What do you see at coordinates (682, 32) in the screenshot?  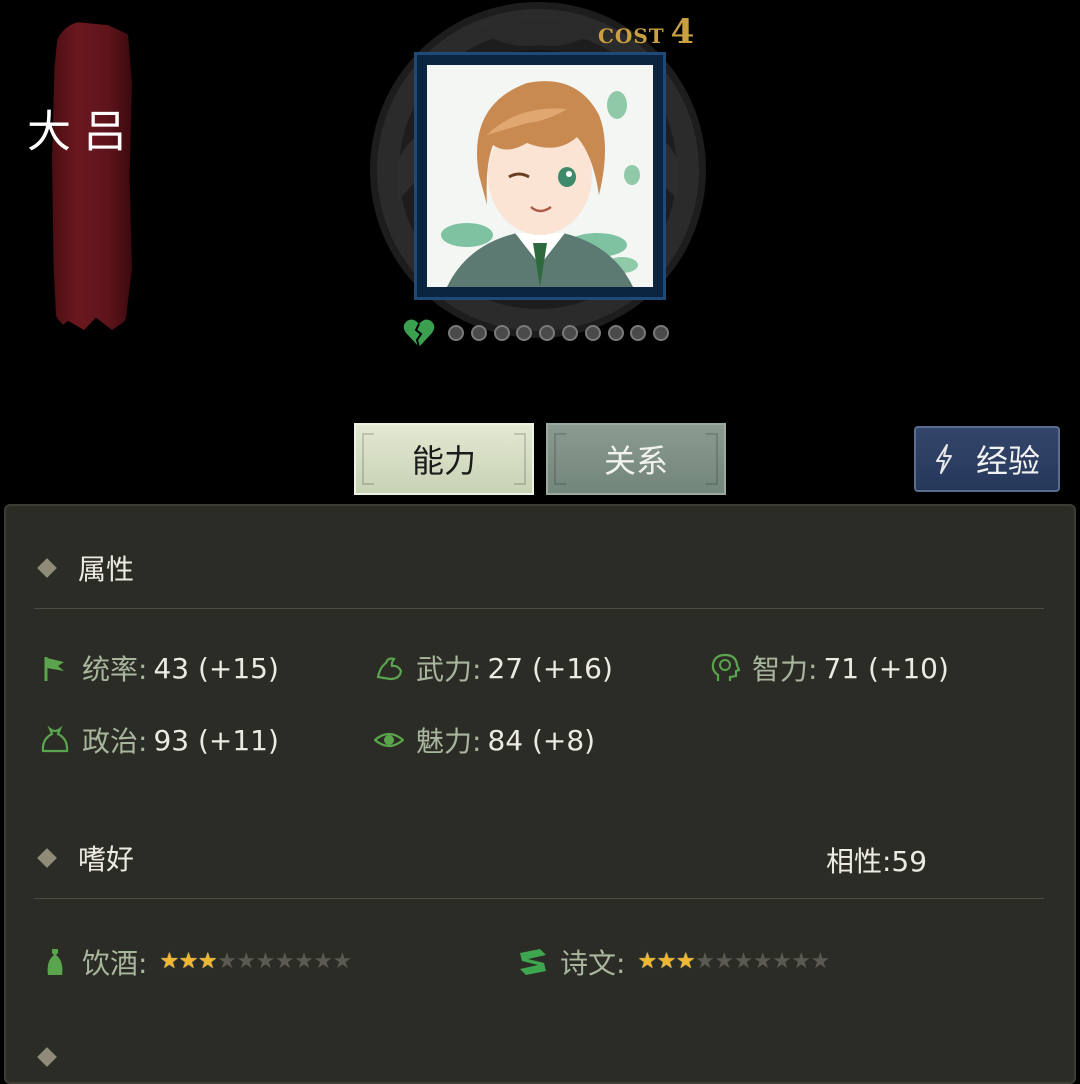 I see `cost-value: 4` at bounding box center [682, 32].